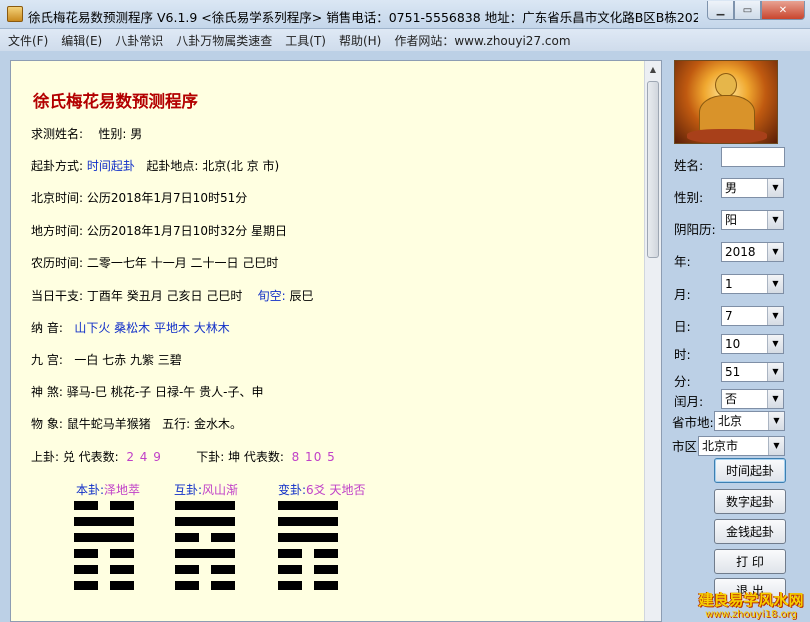  I want to click on minute-select: 51 ▼, so click(752, 372).